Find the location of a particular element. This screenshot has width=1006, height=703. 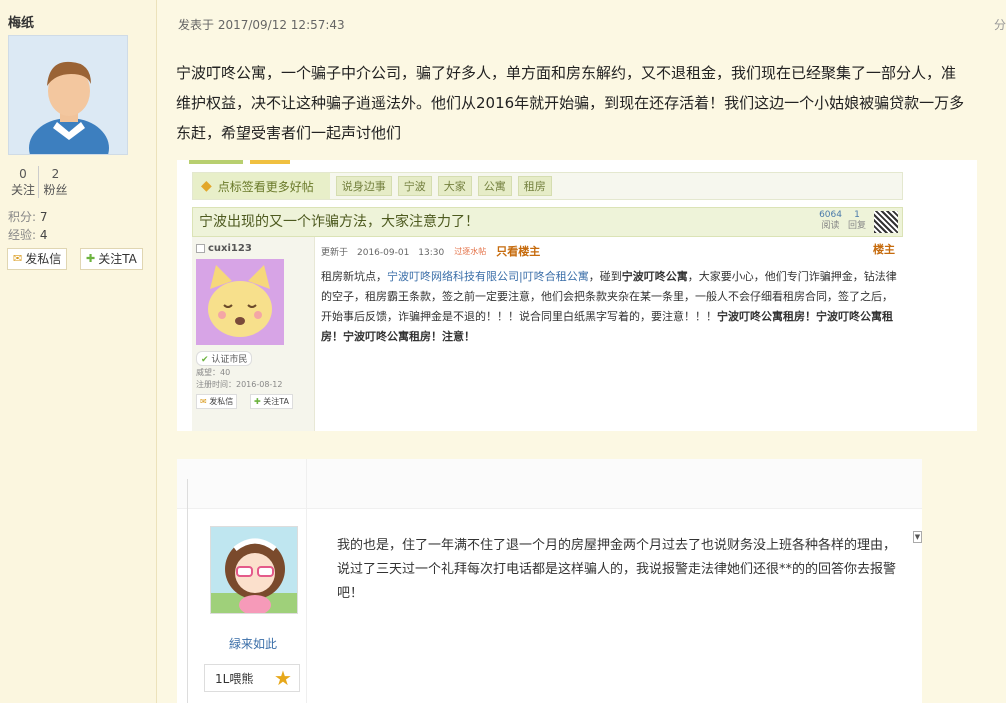

only-author-link: 只看楼主 is located at coordinates (518, 251).